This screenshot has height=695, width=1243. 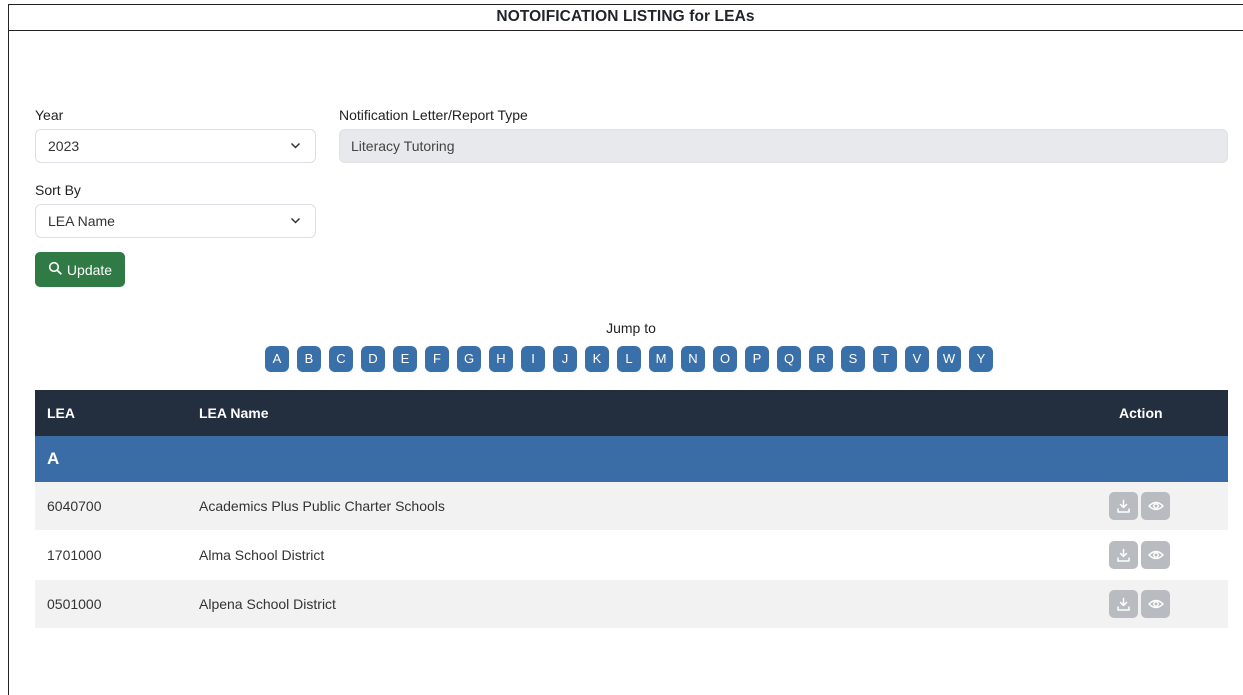 What do you see at coordinates (693, 359) in the screenshot?
I see `jump-letter-n: N` at bounding box center [693, 359].